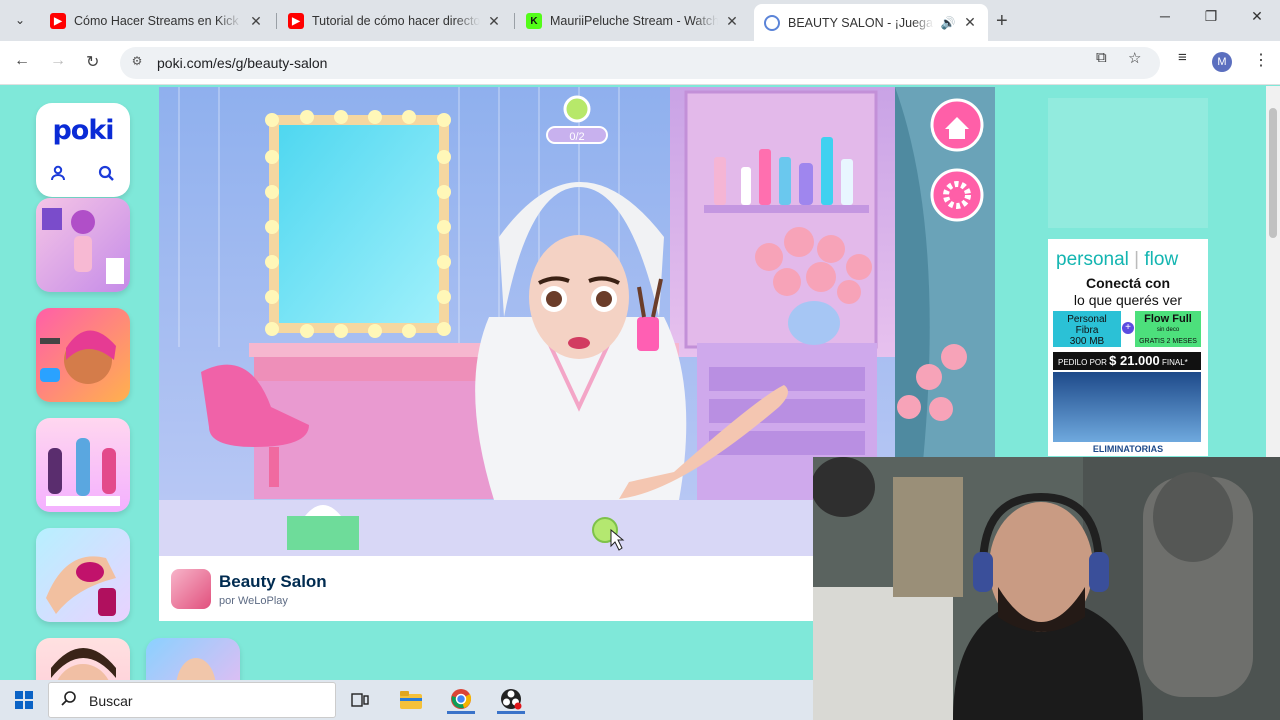 The width and height of the screenshot is (1280, 720). Describe the element at coordinates (1211, 16) in the screenshot. I see `restore-button: ❐` at that location.